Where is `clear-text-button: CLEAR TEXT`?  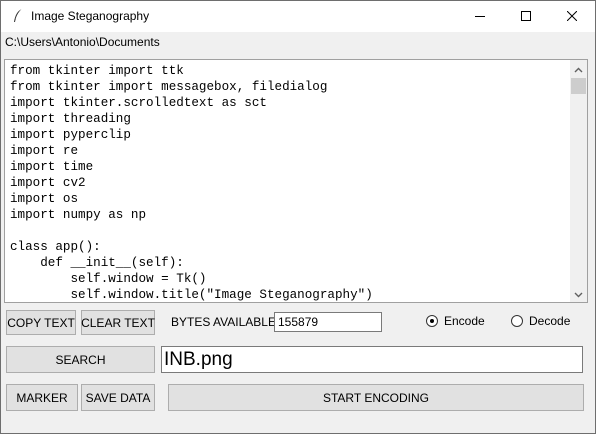
clear-text-button: CLEAR TEXT is located at coordinates (118, 322).